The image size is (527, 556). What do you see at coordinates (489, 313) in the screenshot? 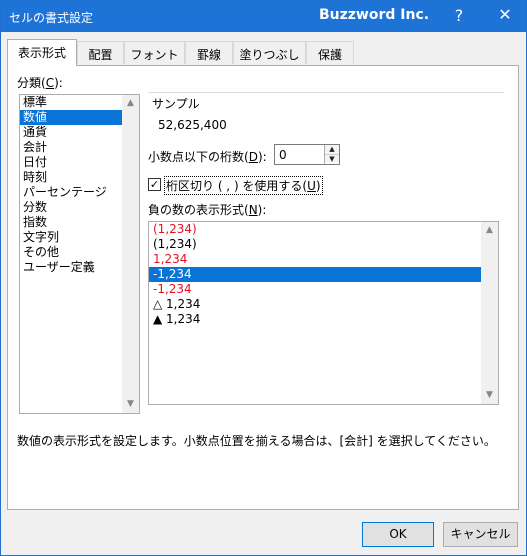
I see `negative-numbers-scrollbar: ▲ ▼` at bounding box center [489, 313].